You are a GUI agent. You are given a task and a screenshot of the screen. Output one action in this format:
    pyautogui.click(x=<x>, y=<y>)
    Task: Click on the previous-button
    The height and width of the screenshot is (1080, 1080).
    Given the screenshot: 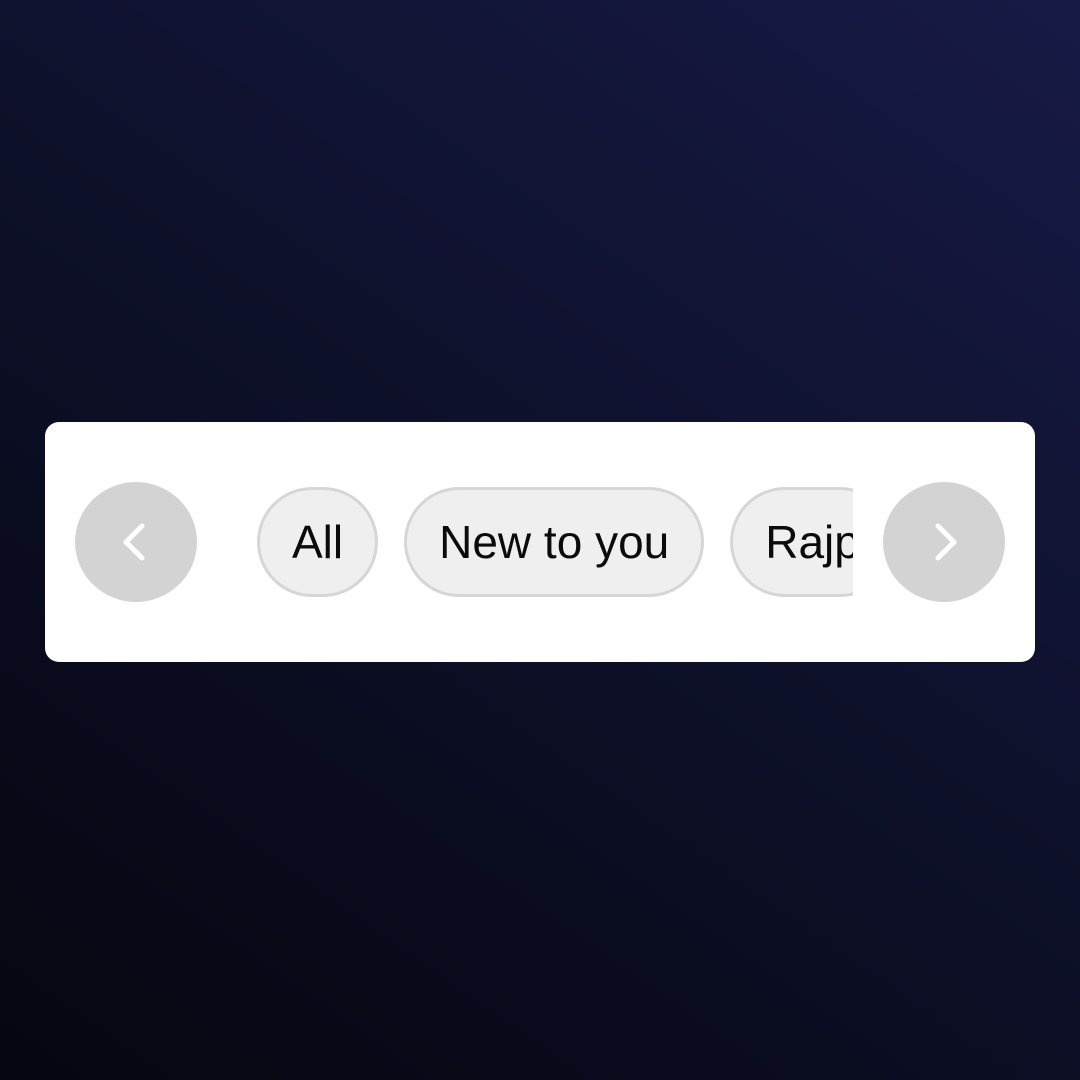 What is the action you would take?
    pyautogui.click(x=136, y=542)
    